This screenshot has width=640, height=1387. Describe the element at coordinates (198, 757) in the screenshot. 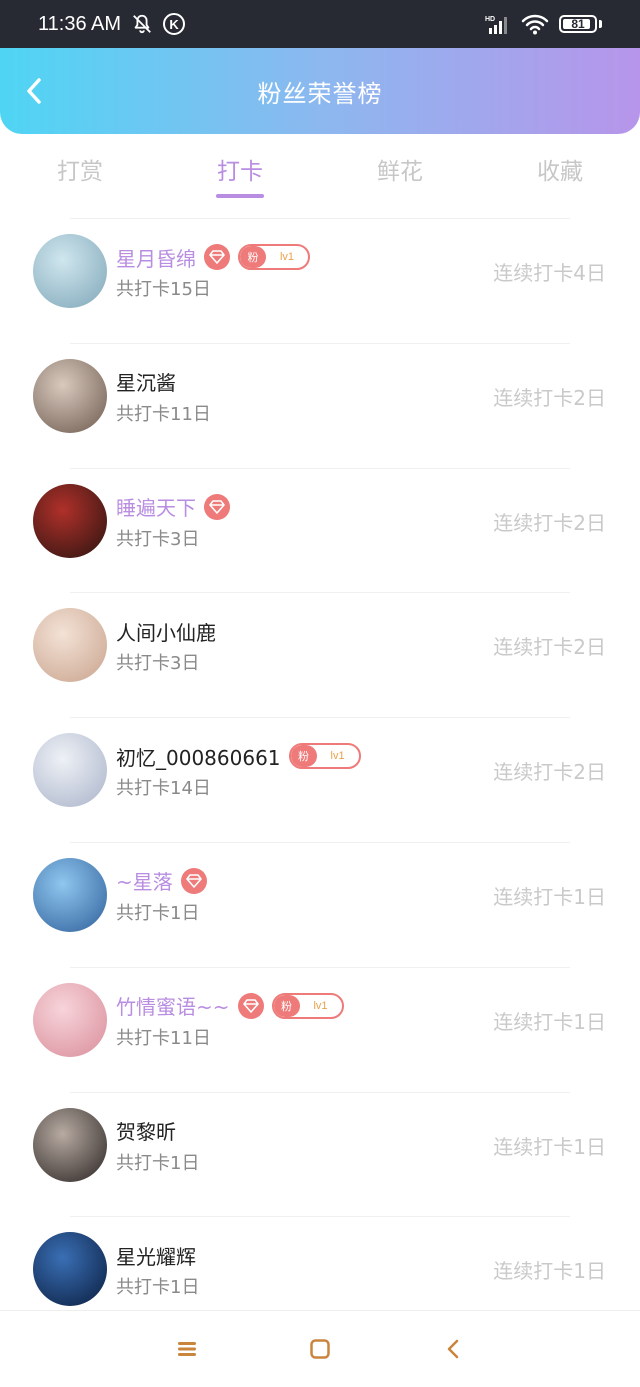

I see `fan-name: 初忆_000860661` at that location.